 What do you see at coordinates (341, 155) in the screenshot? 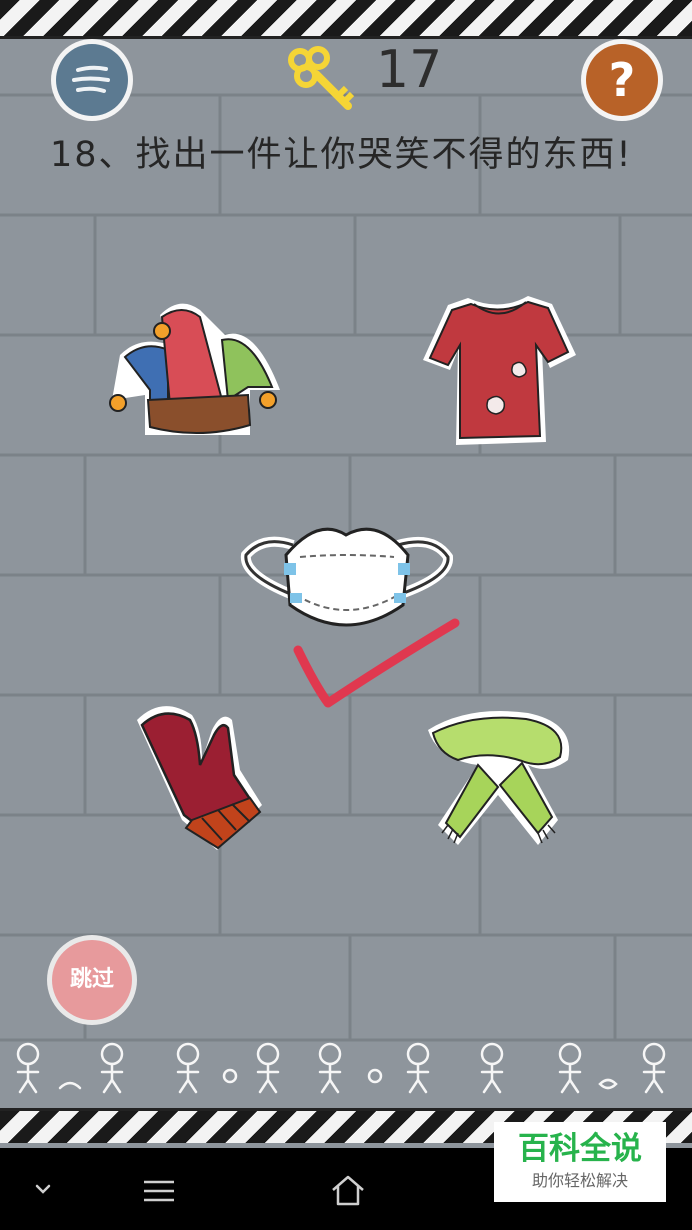
I see `question-text: 18、找出一件让你哭笑不得的东西!` at bounding box center [341, 155].